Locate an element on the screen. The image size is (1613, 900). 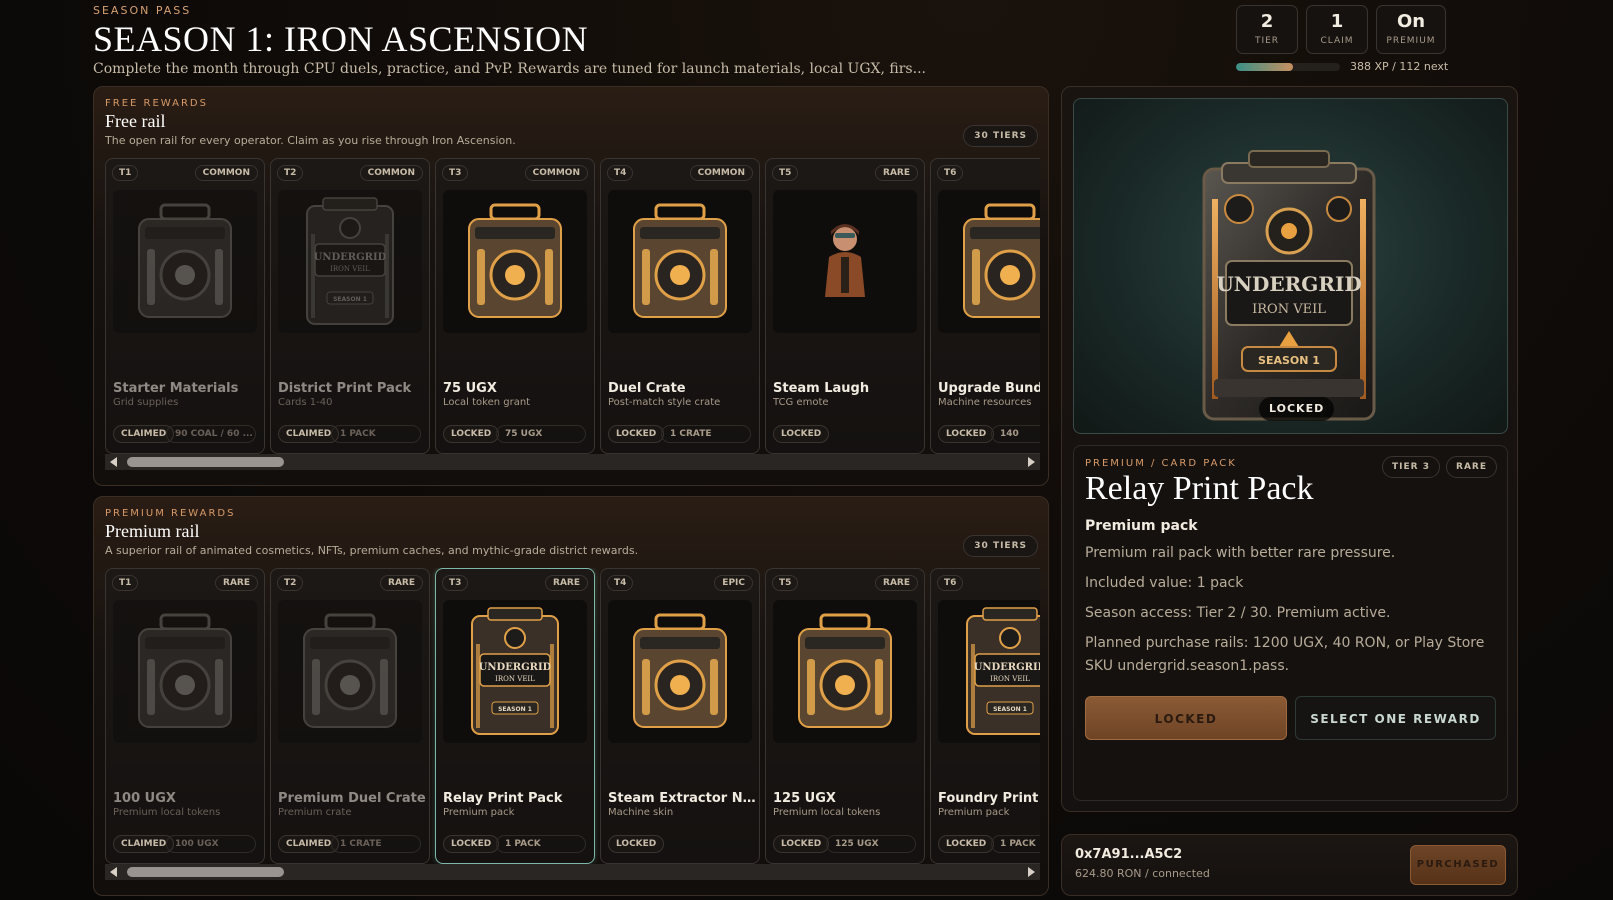
stat-claim: 1 CLAIM is located at coordinates (1337, 29).